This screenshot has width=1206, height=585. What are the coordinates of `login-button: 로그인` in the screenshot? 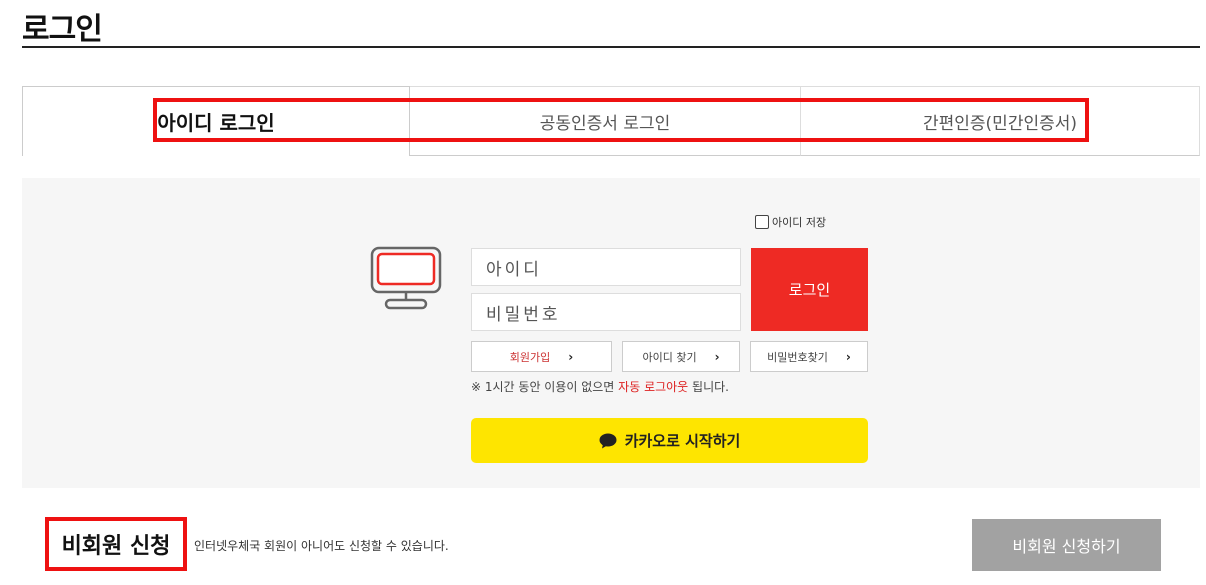 It's located at (809, 289).